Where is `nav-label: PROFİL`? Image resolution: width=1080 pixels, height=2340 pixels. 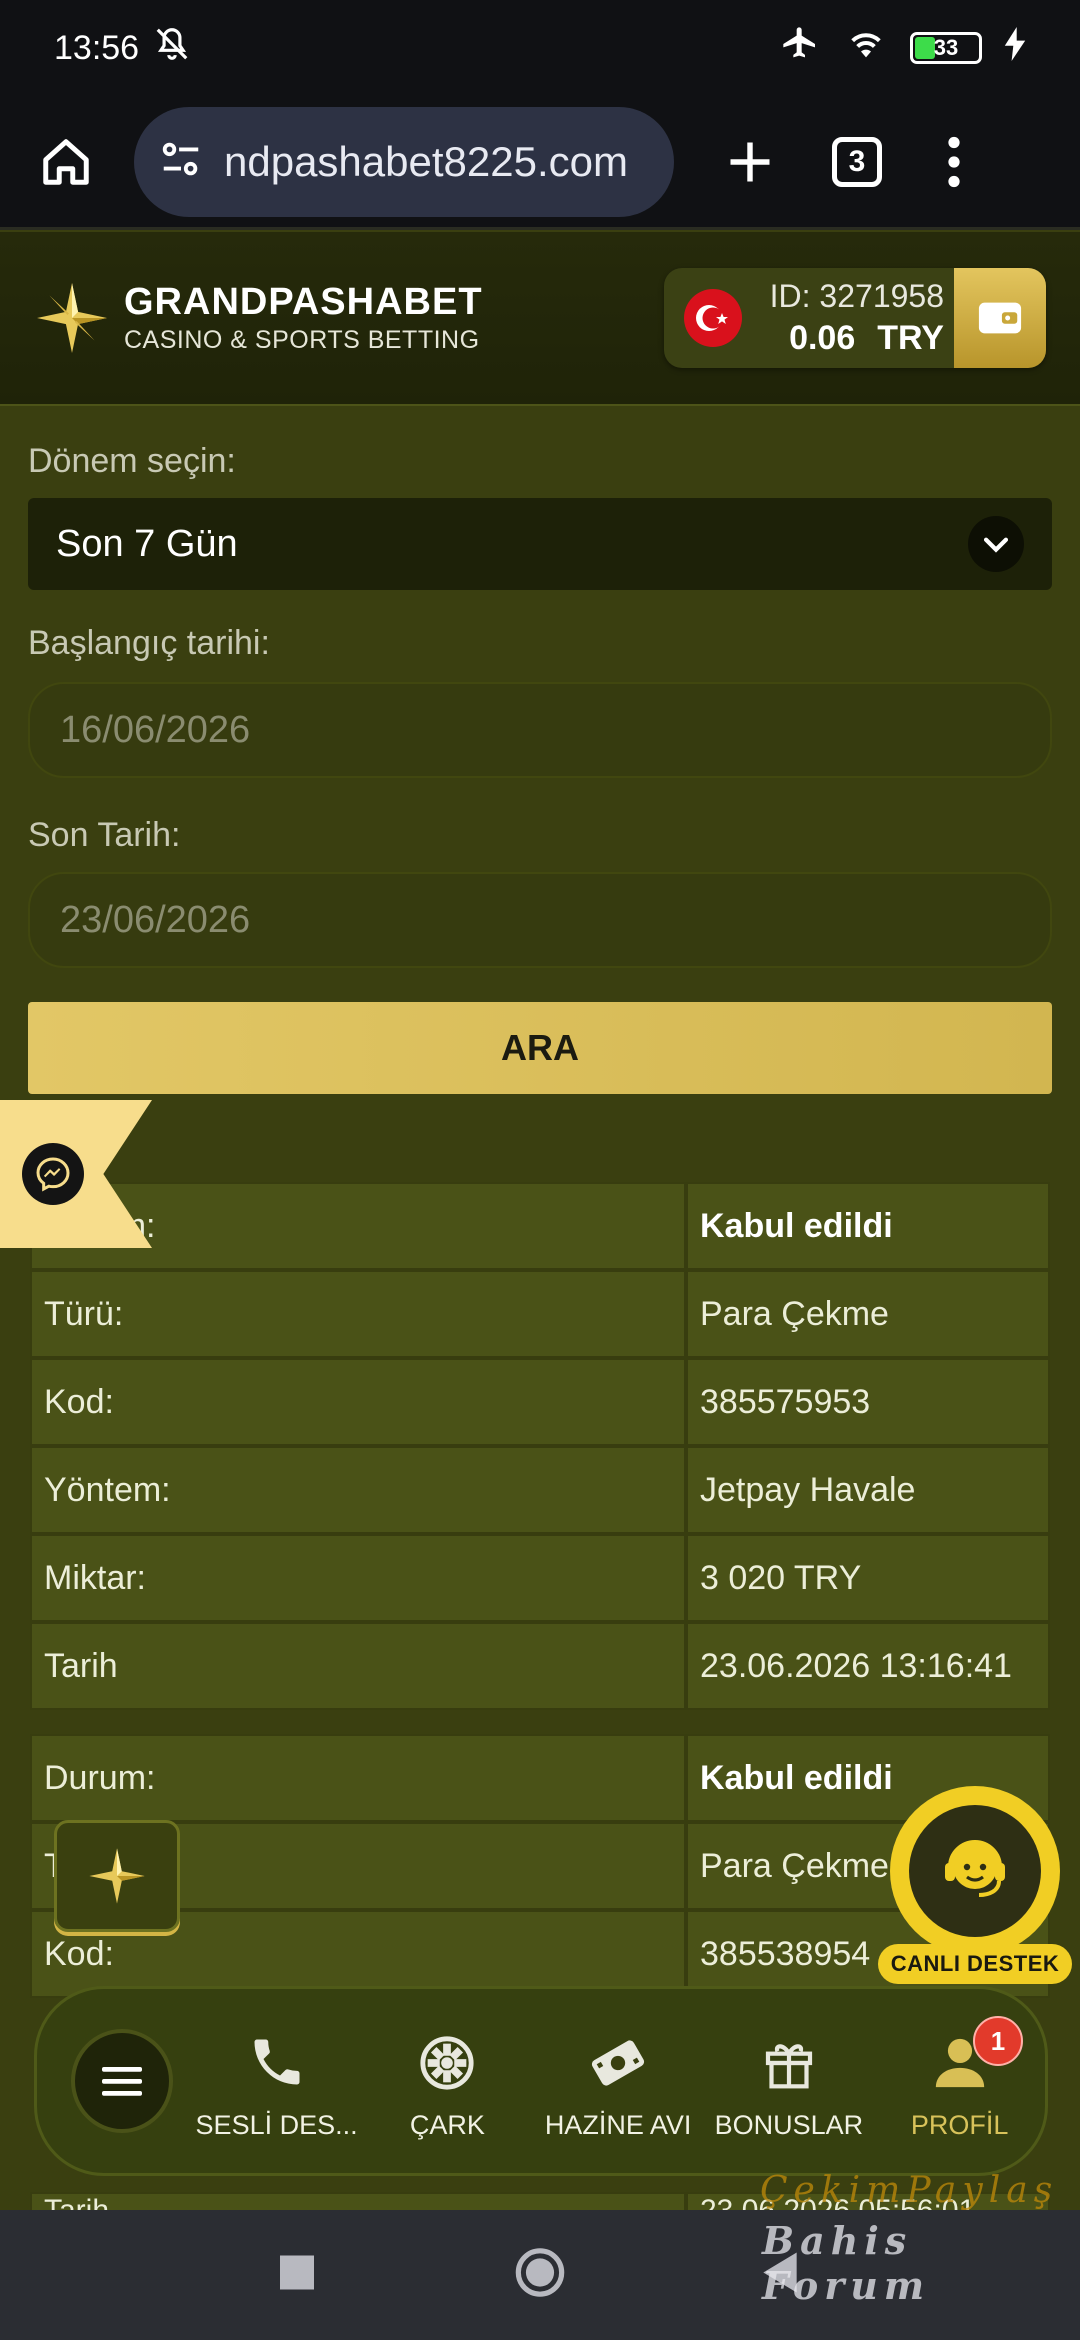
nav-label: PROFİL is located at coordinates (959, 2124).